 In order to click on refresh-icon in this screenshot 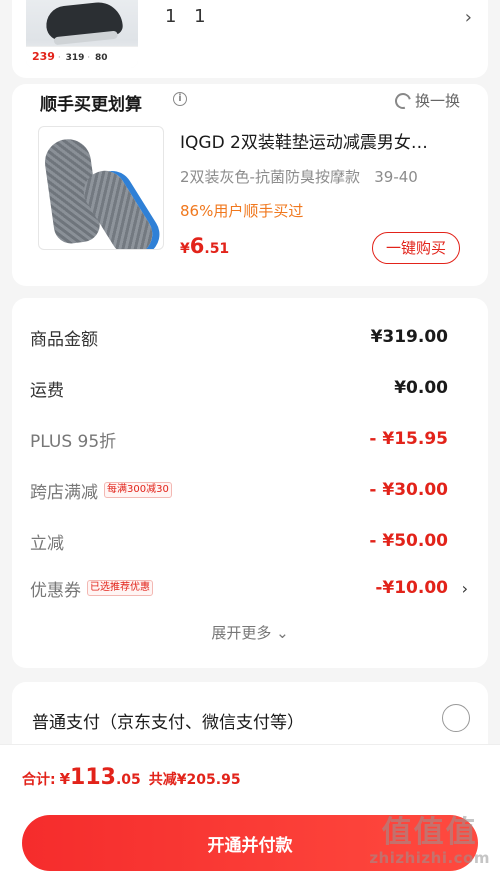, I will do `click(403, 100)`.